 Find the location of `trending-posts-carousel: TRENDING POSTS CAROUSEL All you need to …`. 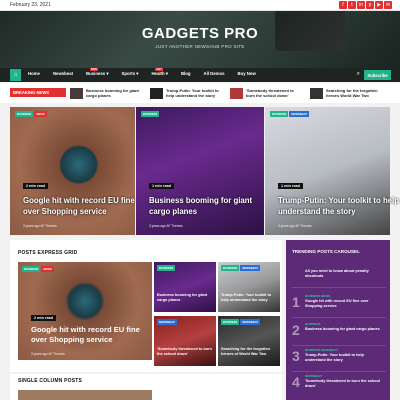

trending-posts-carousel: TRENDING POSTS CAROUSEL All you need to … is located at coordinates (338, 320).